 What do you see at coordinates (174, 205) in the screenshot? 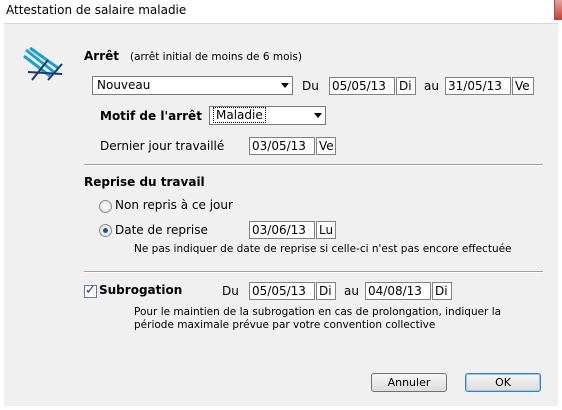
I see `radio-non-repris-label: Non repris à ce jour` at bounding box center [174, 205].